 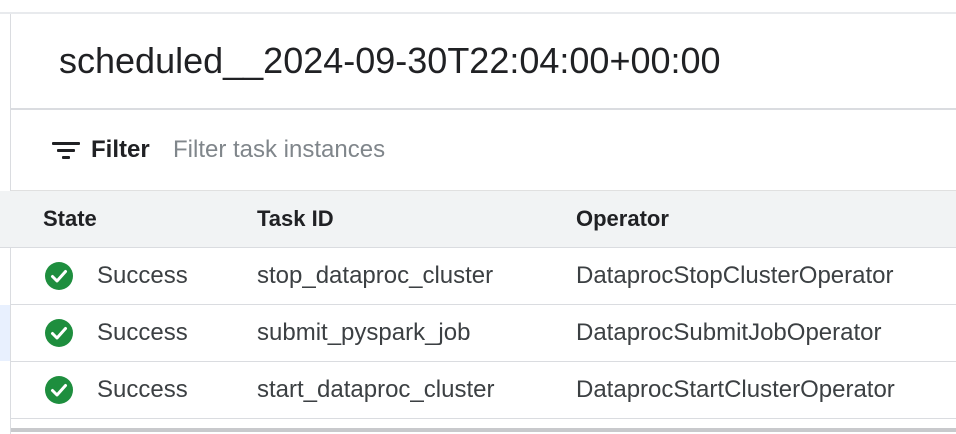 I want to click on filter-input, so click(x=543, y=150).